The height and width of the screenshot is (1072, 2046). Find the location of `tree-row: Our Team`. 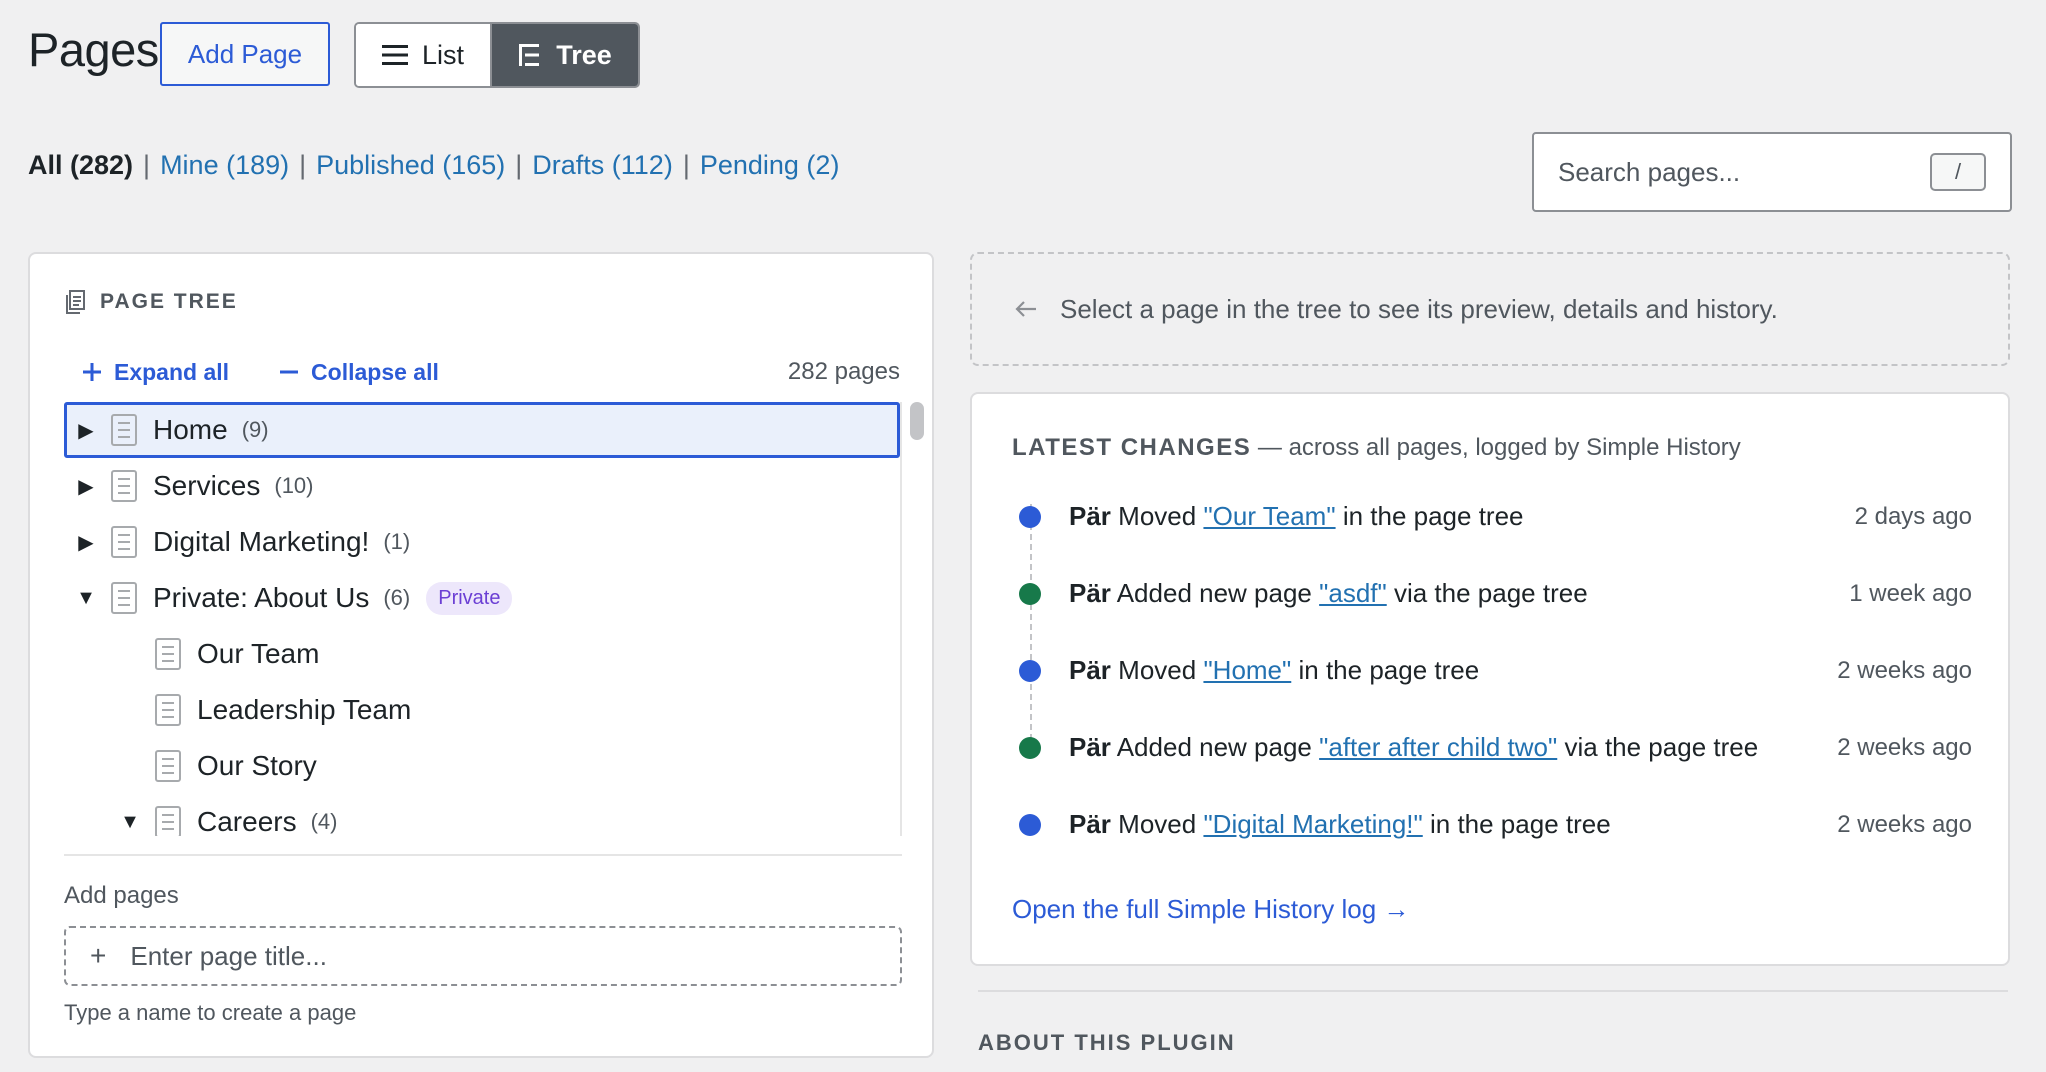

tree-row: Our Team is located at coordinates (482, 654).